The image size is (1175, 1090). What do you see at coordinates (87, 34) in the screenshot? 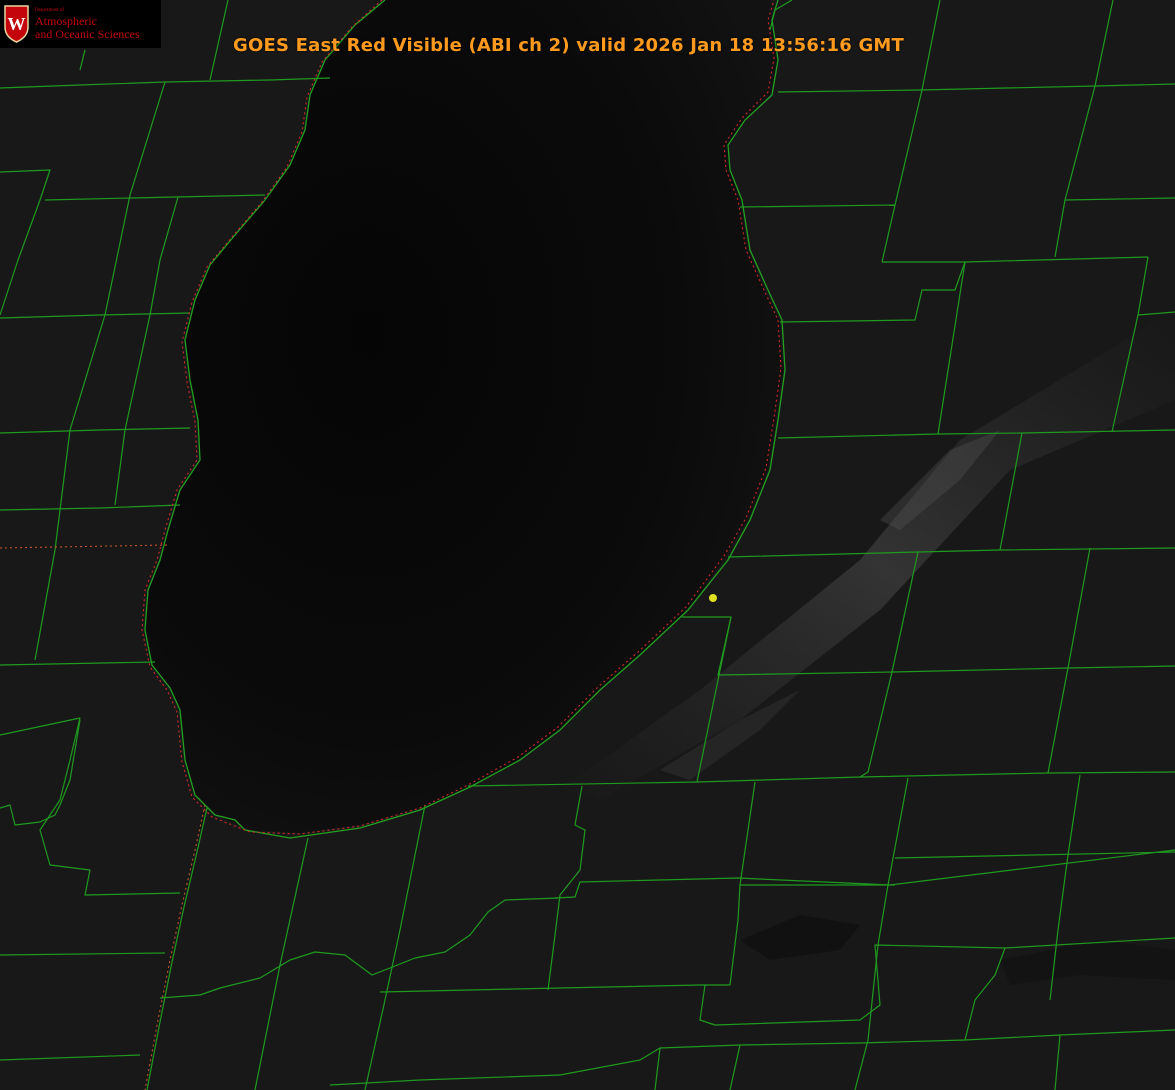
I see `logo-name-line2: and Oceanic Sciences` at bounding box center [87, 34].